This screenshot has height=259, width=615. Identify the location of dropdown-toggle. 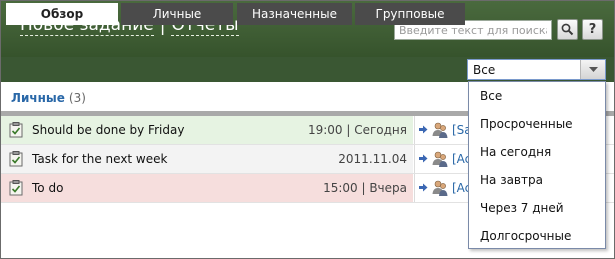
(592, 69).